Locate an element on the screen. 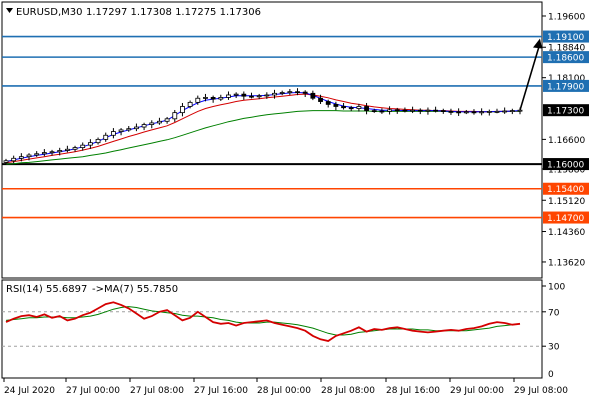  header-symbol-timeframe: EURUSD,M30 is located at coordinates (49, 12).